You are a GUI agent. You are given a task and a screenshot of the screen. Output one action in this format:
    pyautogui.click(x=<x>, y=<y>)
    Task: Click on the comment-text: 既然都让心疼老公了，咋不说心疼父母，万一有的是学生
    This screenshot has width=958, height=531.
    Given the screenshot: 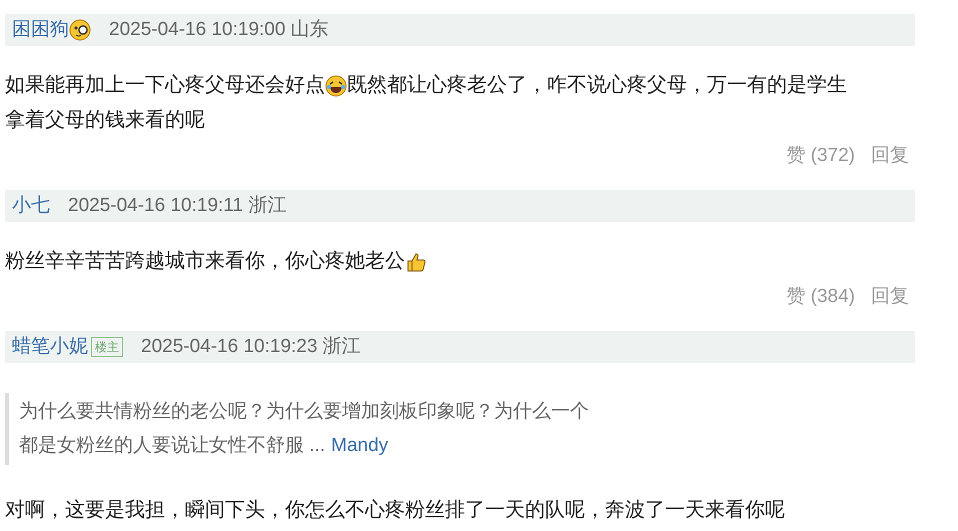 What is the action you would take?
    pyautogui.click(x=597, y=85)
    